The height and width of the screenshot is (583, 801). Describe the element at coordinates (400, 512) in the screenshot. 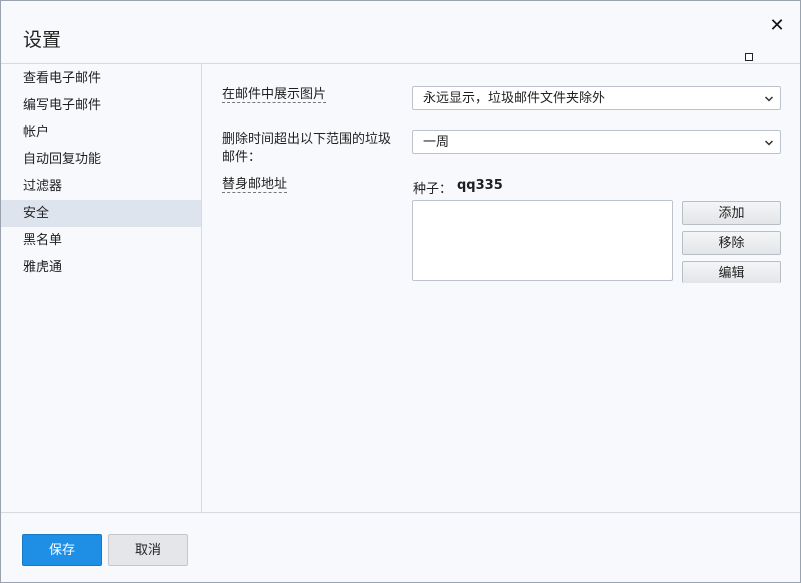

I see `divider-bottom` at that location.